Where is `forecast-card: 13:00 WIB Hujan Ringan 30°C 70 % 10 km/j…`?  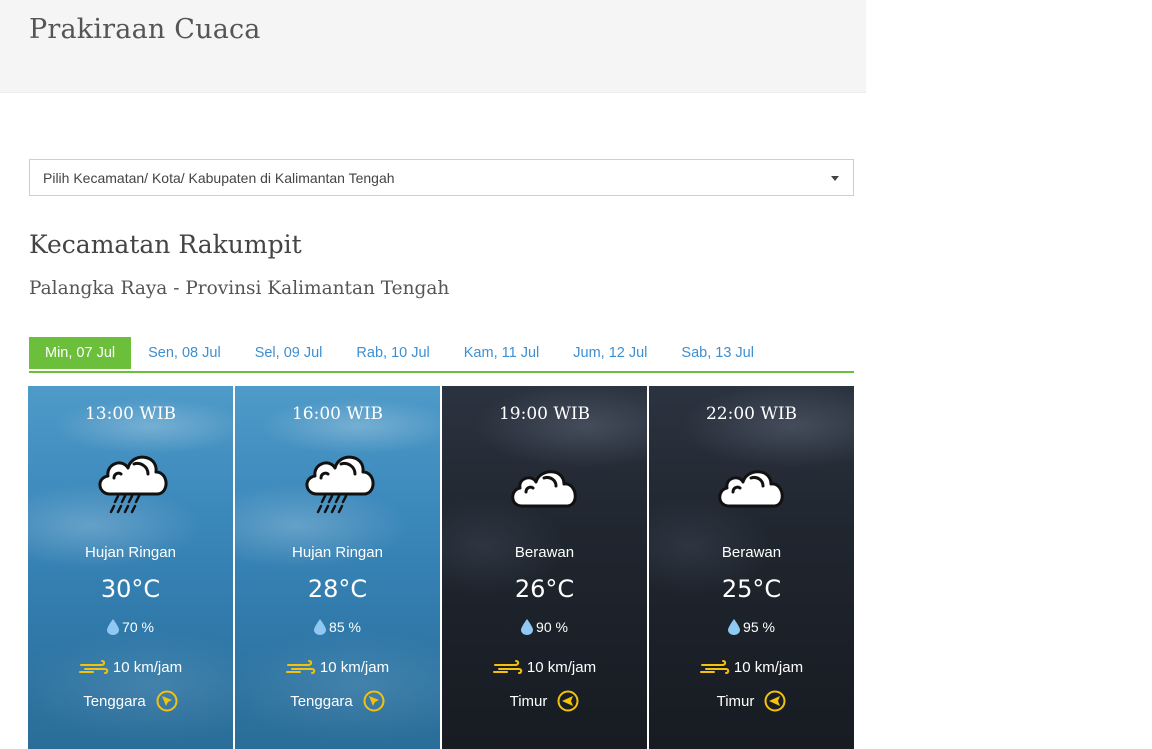 forecast-card: 13:00 WIB Hujan Ringan 30°C 70 % 10 km/j… is located at coordinates (130, 567).